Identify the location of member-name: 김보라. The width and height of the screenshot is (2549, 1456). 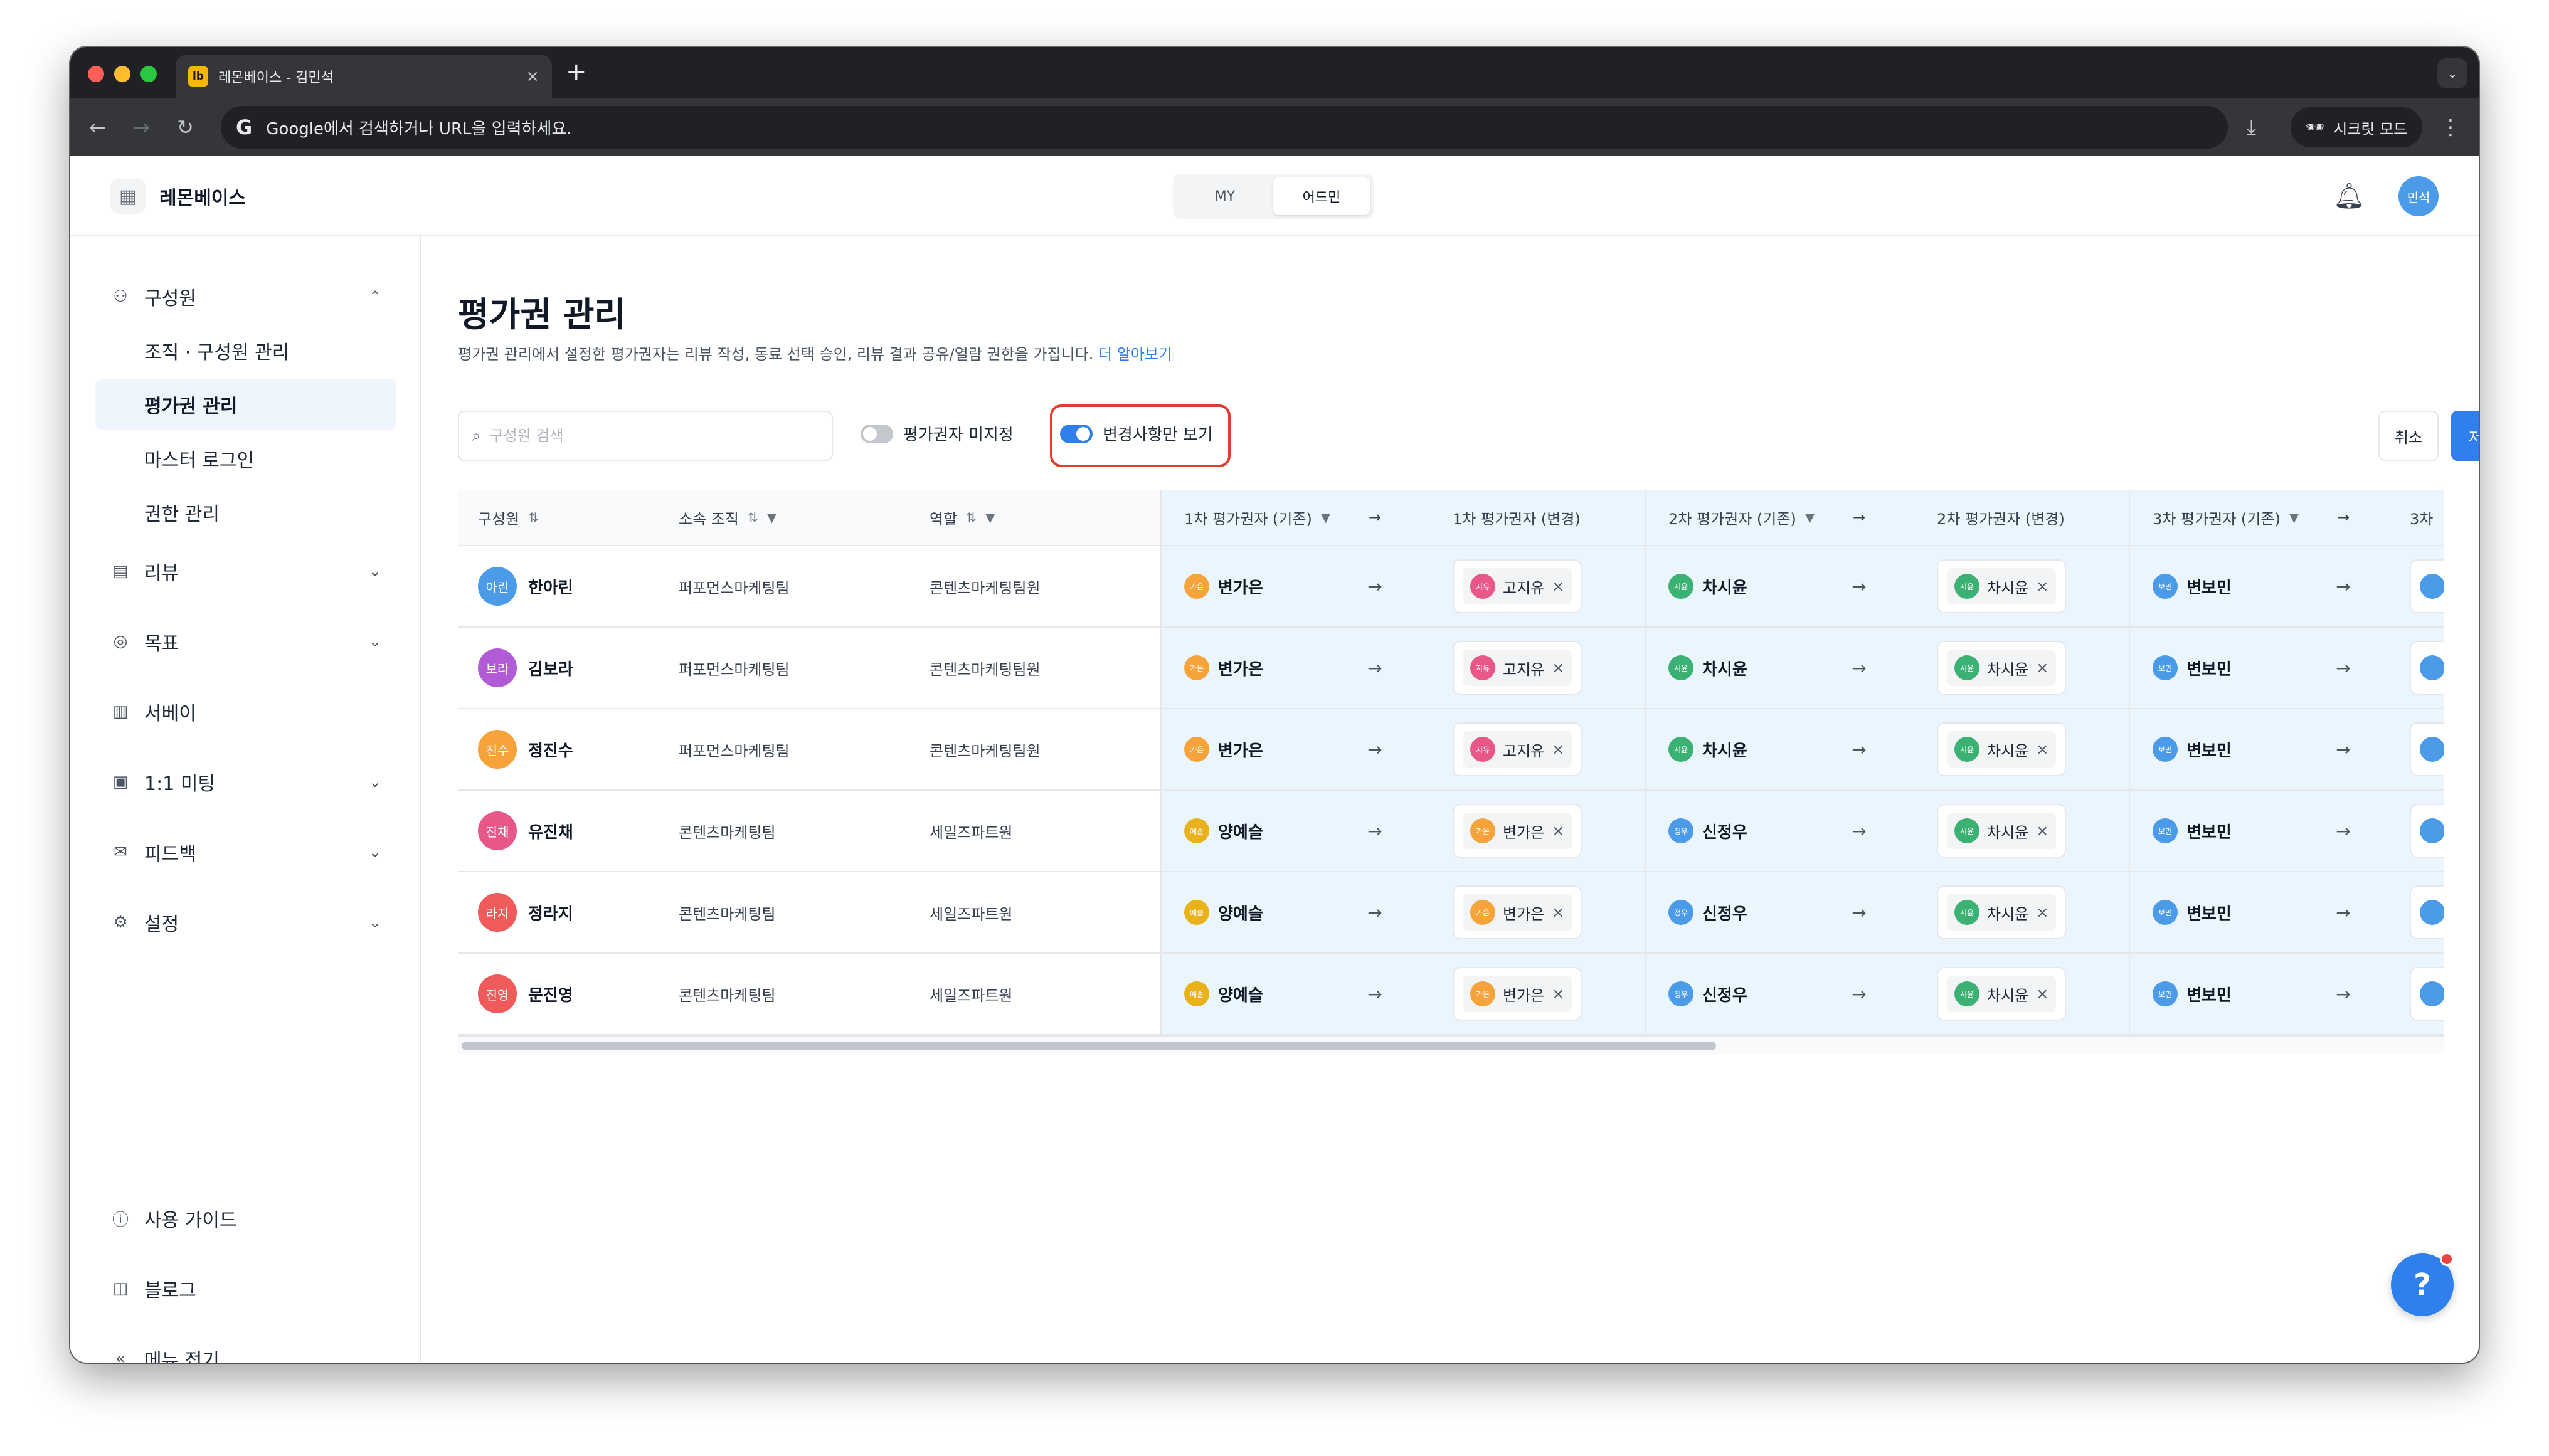
(551, 669).